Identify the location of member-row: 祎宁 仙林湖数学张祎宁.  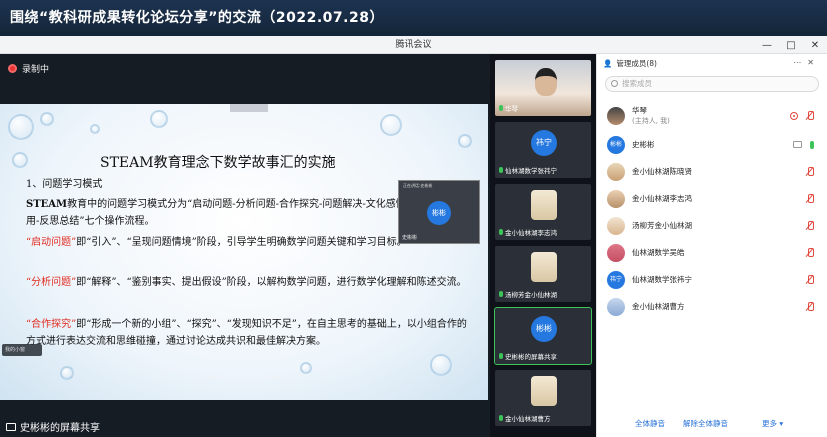
(712, 279).